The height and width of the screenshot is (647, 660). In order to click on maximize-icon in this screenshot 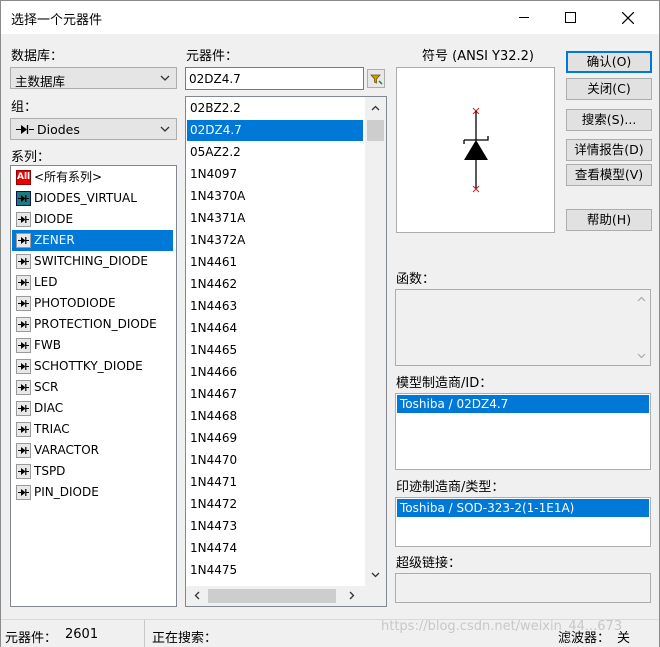, I will do `click(570, 17)`.